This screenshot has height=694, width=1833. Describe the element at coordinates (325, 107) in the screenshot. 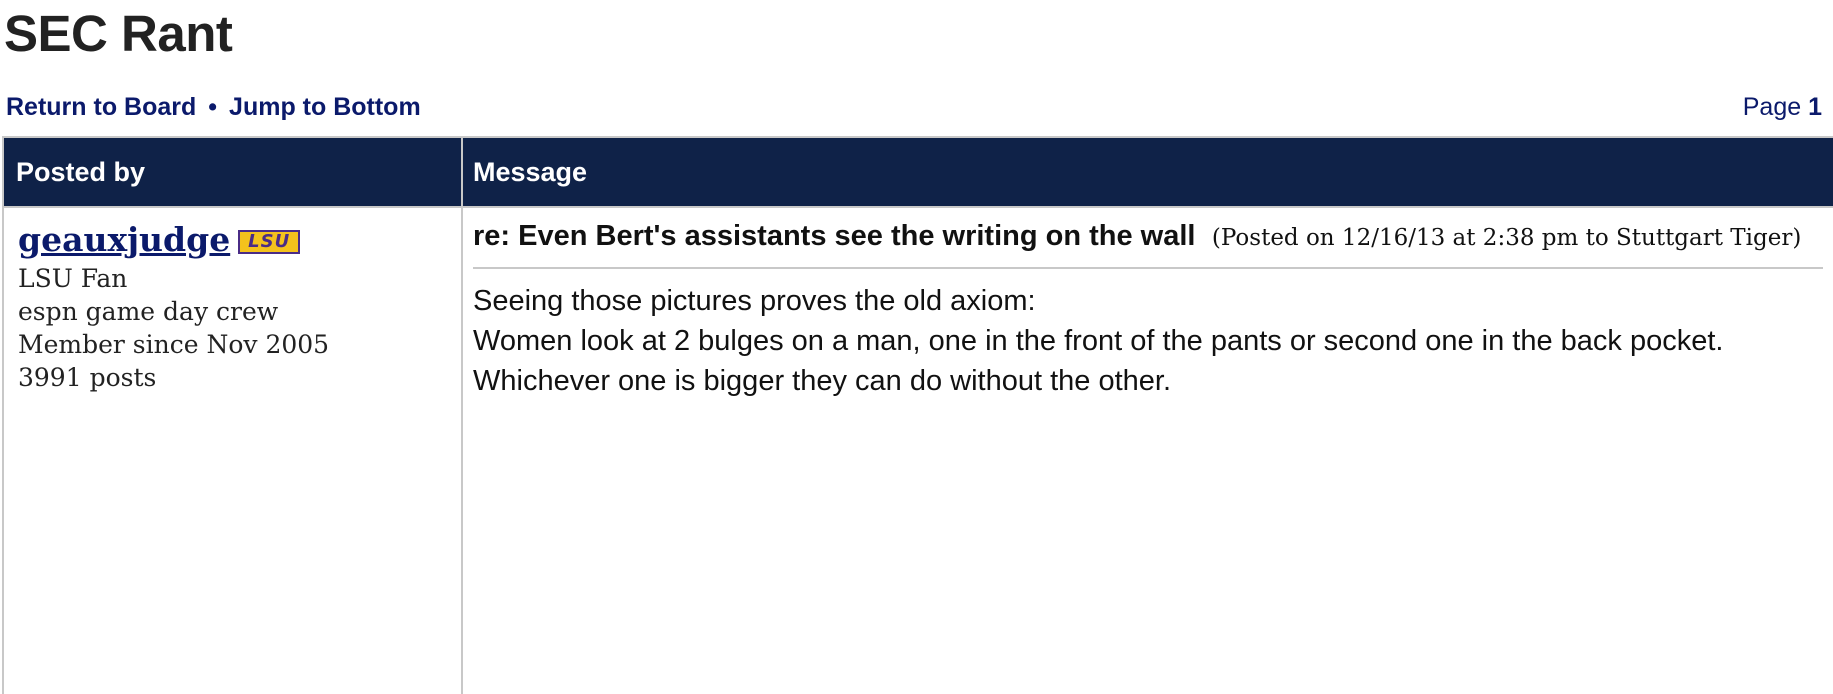

I see `jump-to-bottom-link: Jump to Bottom` at that location.